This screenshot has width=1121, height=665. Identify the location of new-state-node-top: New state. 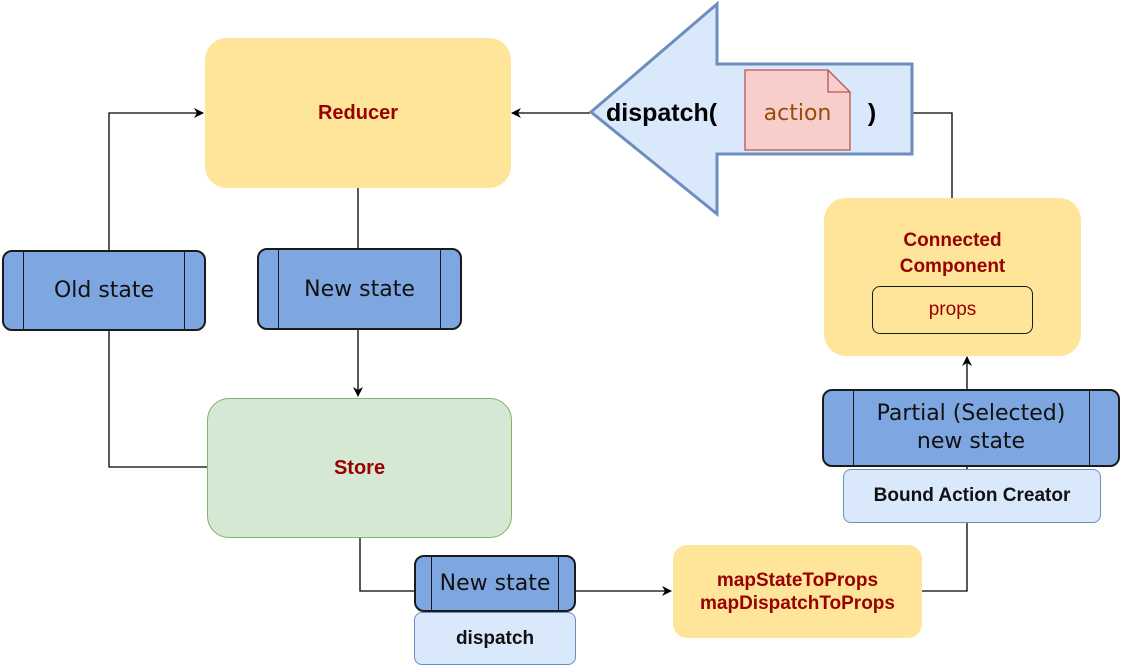
(359, 289).